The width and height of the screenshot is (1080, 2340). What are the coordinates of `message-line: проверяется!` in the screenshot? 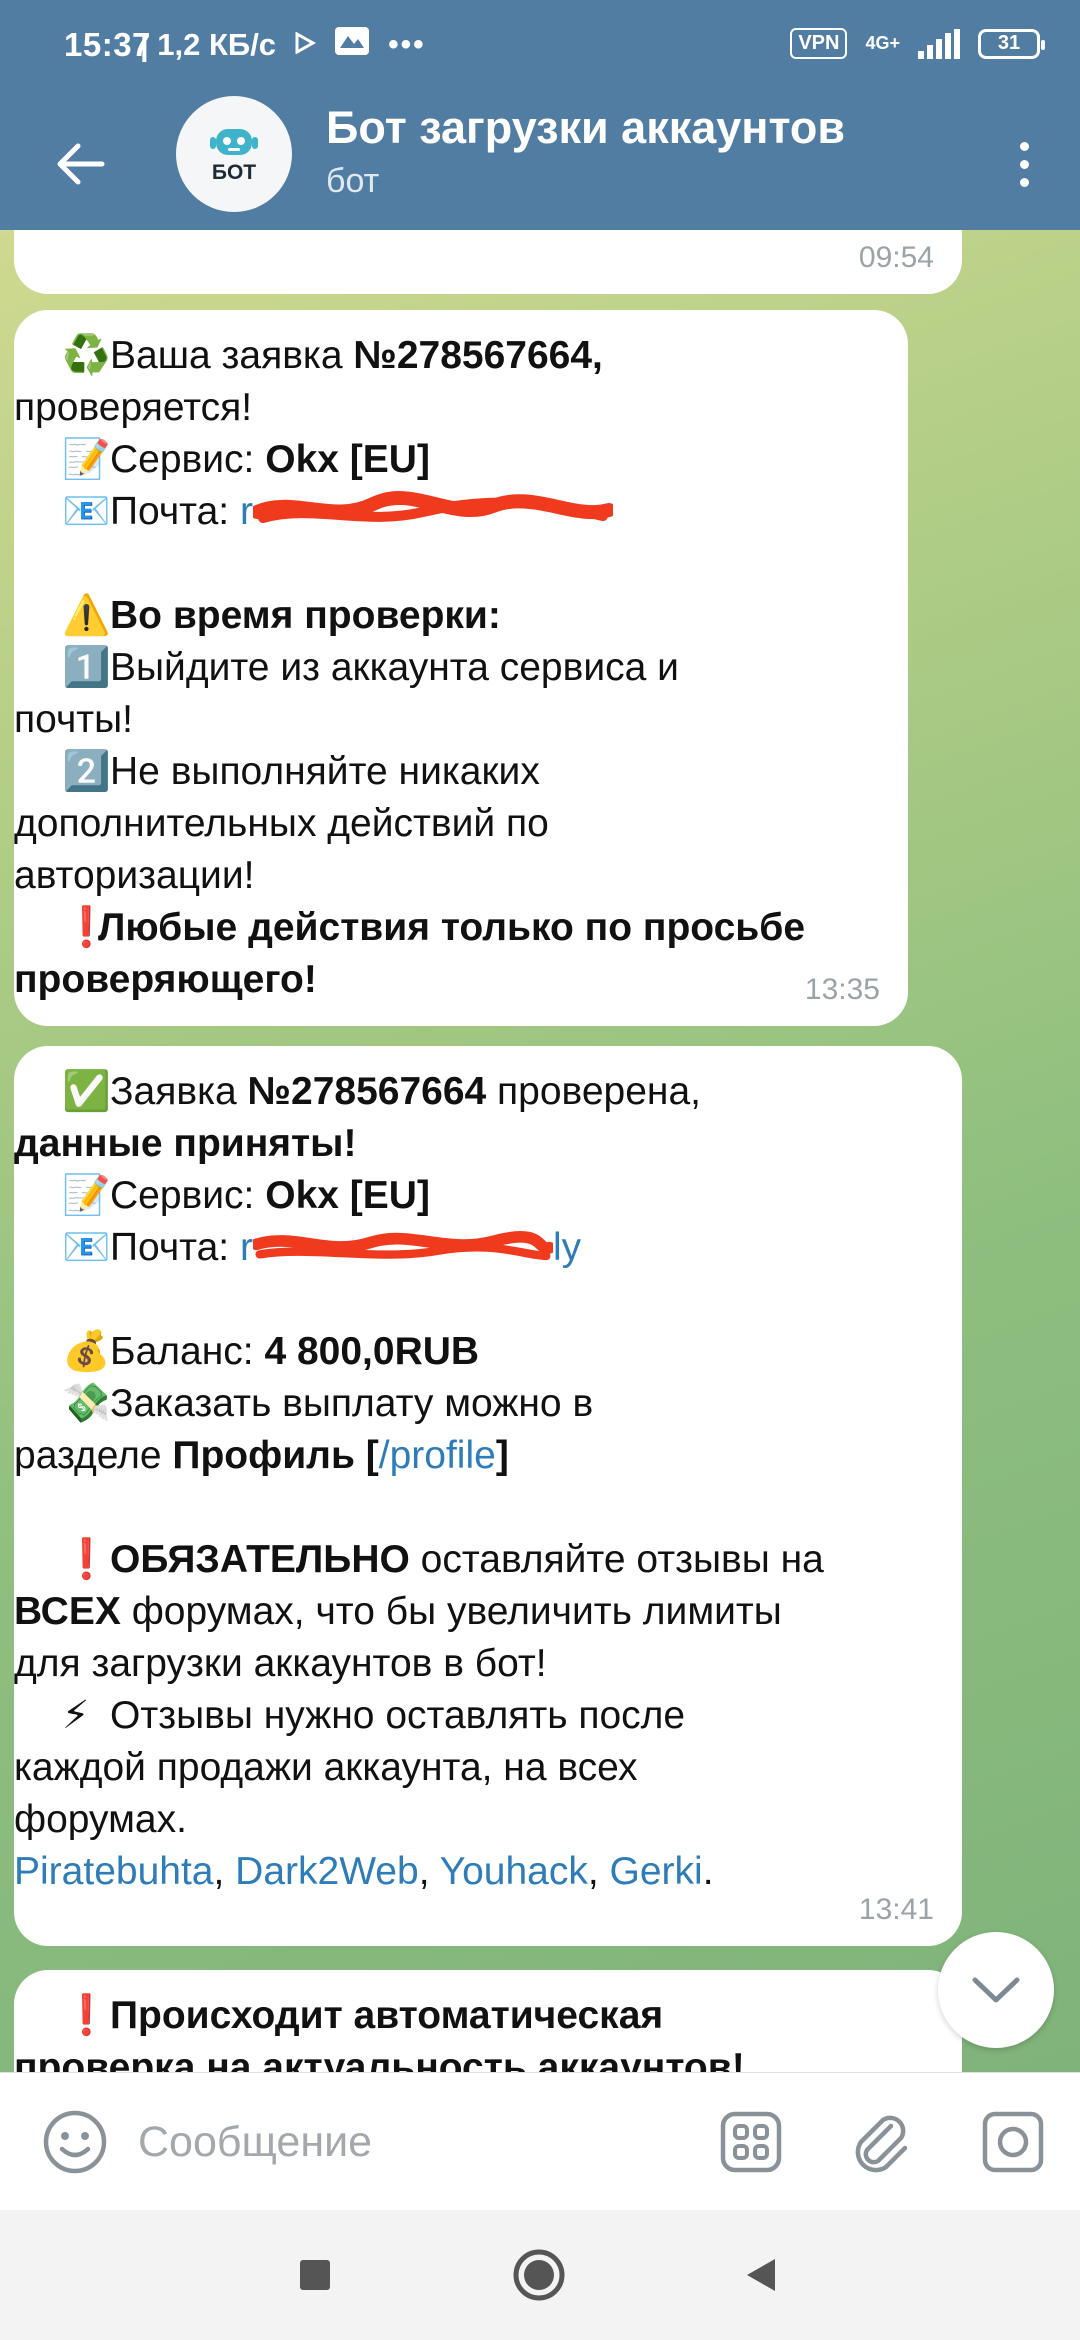 It's located at (133, 407).